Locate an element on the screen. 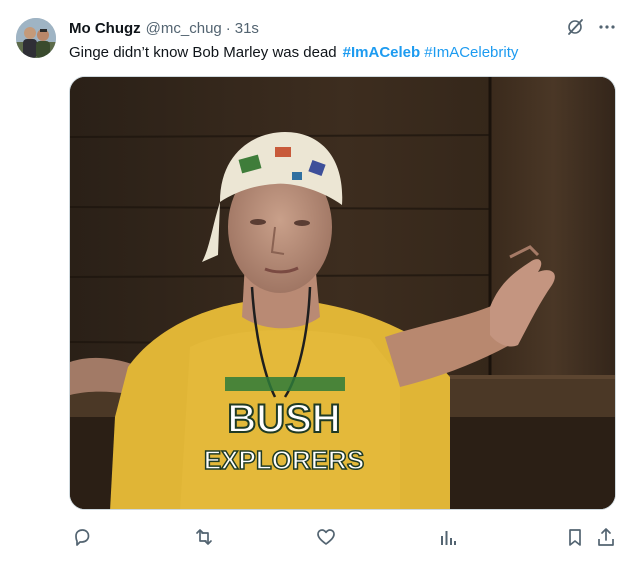 The image size is (634, 561). more-icon is located at coordinates (607, 27).